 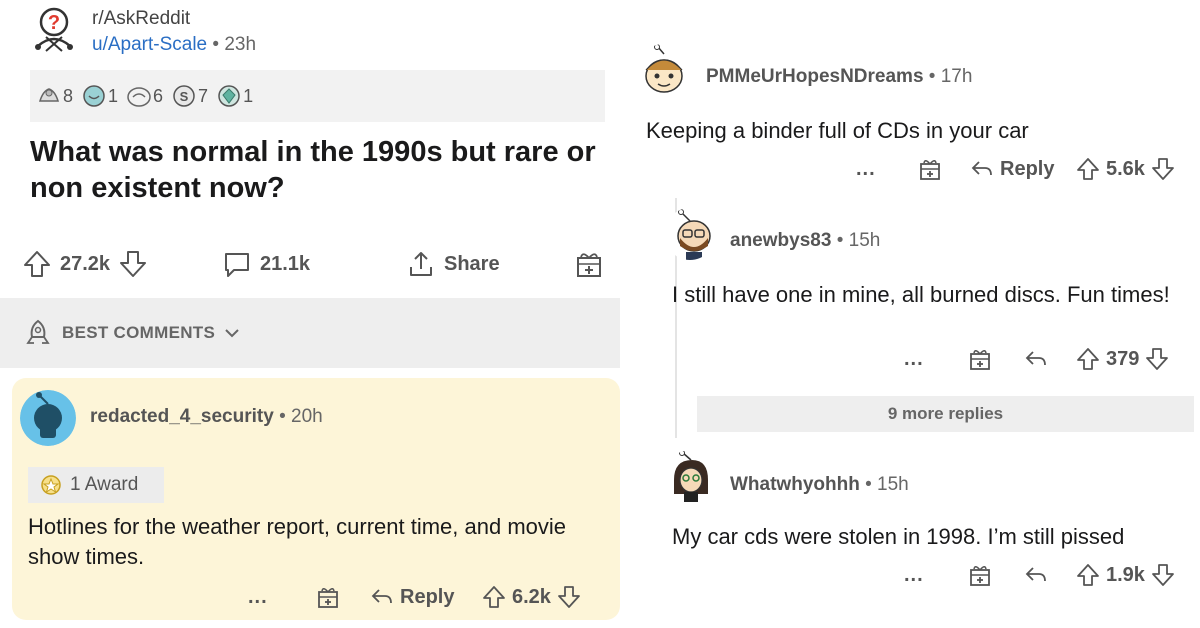 I want to click on comment-actions: ... Reply 5.6k, so click(x=920, y=169).